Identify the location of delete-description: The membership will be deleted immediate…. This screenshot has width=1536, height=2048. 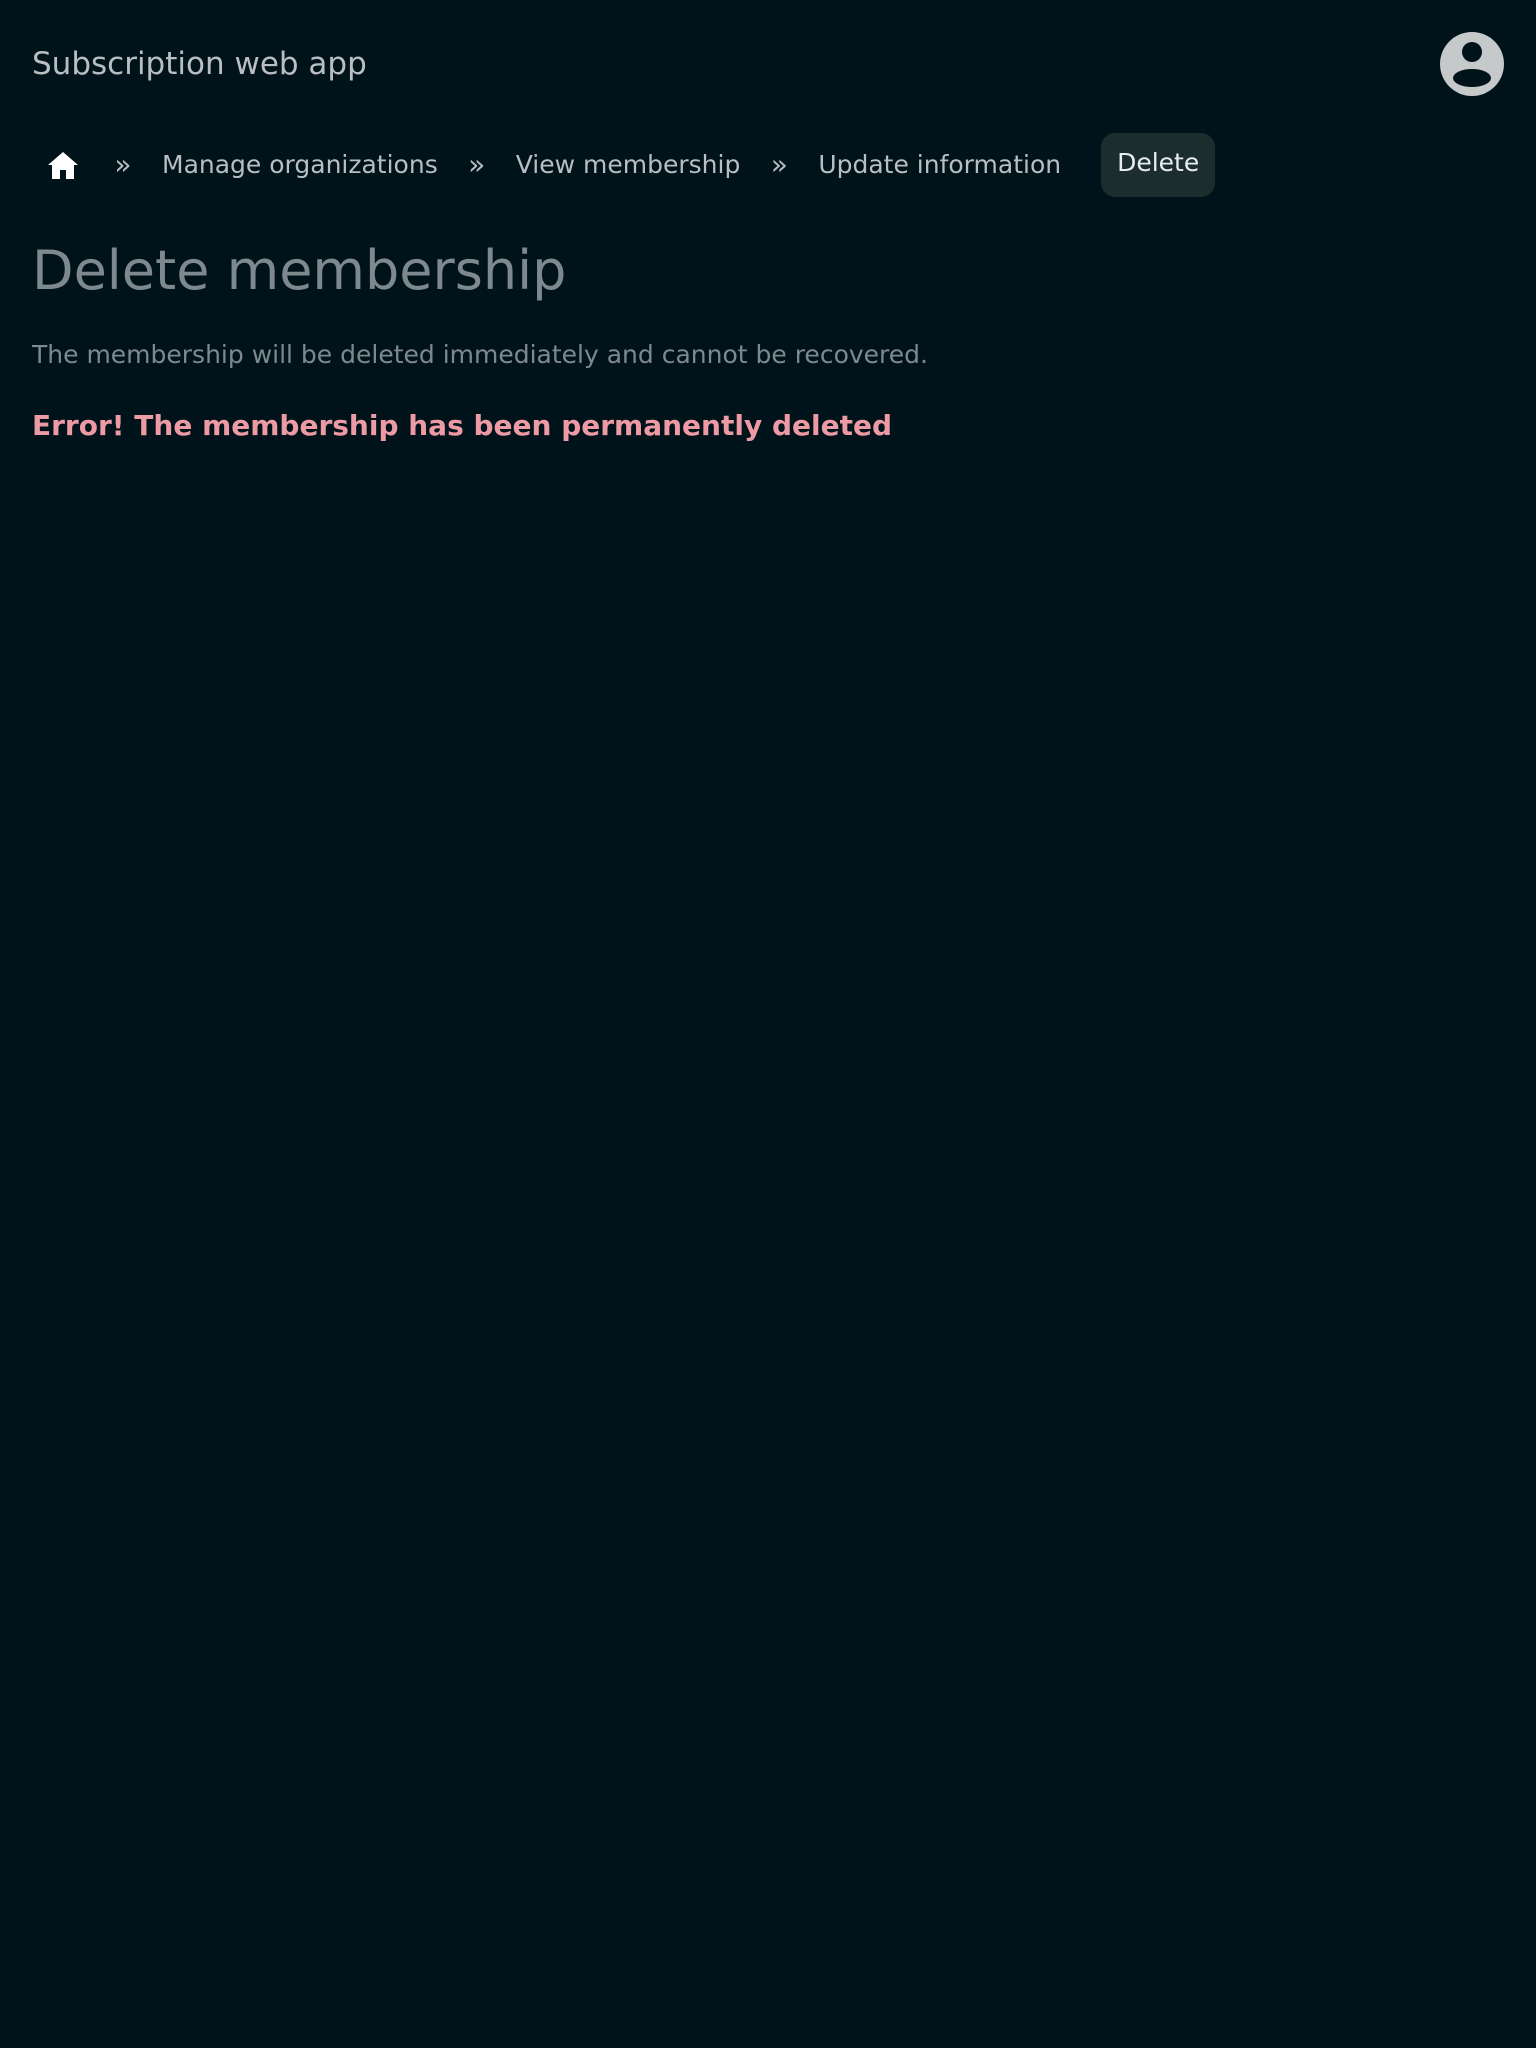
(480, 354).